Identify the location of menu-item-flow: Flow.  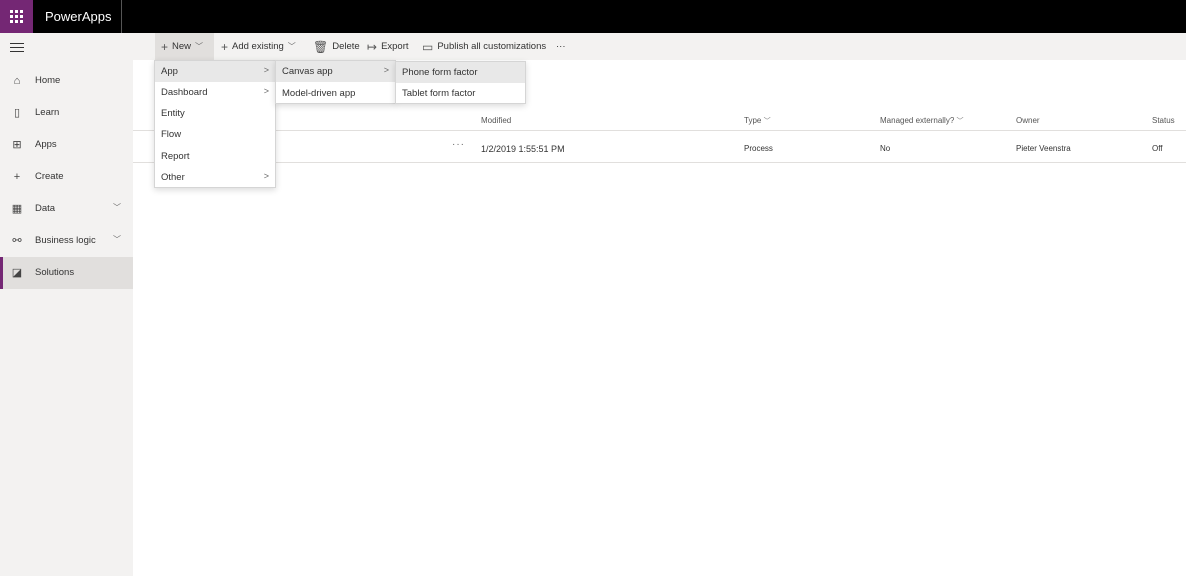
(215, 134).